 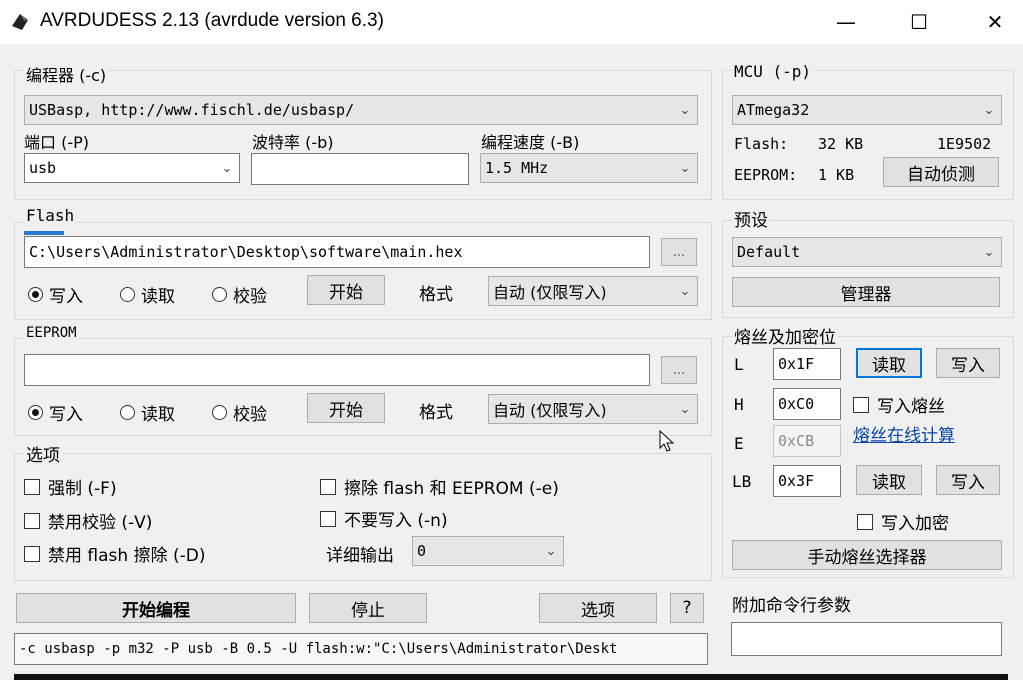 What do you see at coordinates (66, 74) in the screenshot?
I see `programmer-group-label: 编程器 (-c)` at bounding box center [66, 74].